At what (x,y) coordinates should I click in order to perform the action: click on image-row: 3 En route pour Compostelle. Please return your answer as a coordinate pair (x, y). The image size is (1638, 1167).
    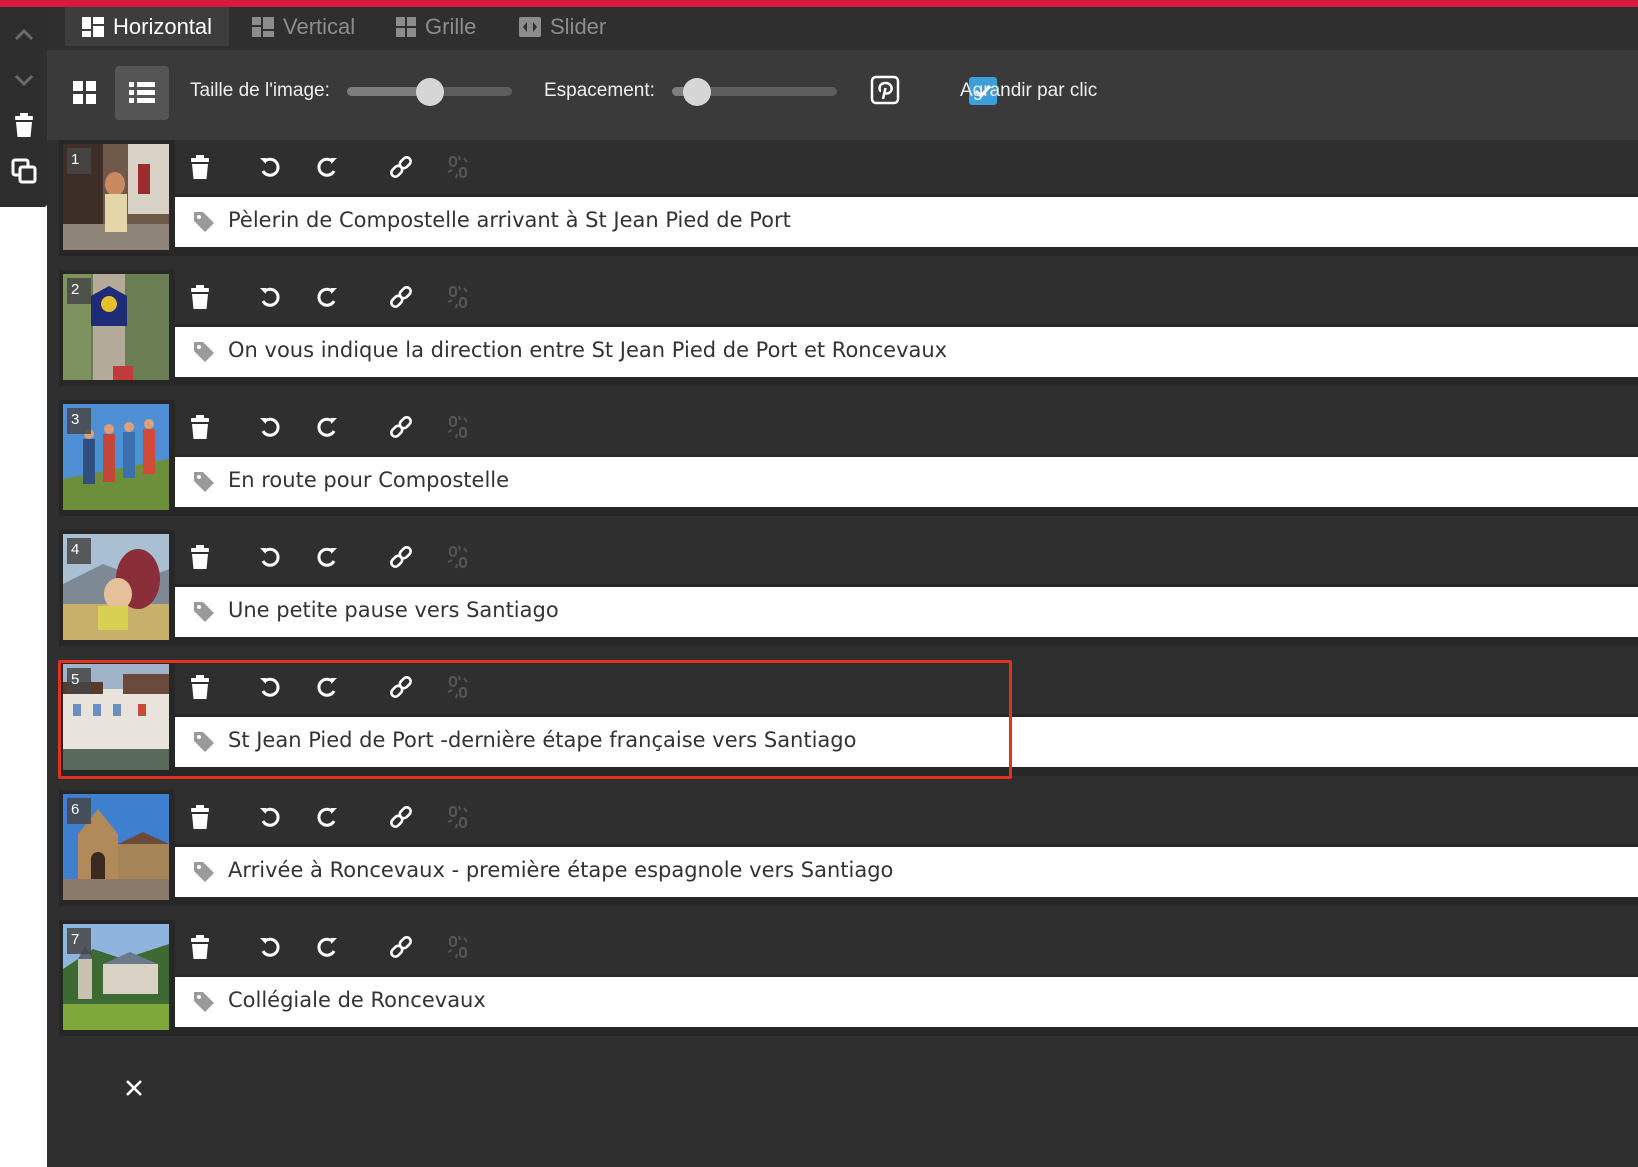
    Looking at the image, I should click on (848, 458).